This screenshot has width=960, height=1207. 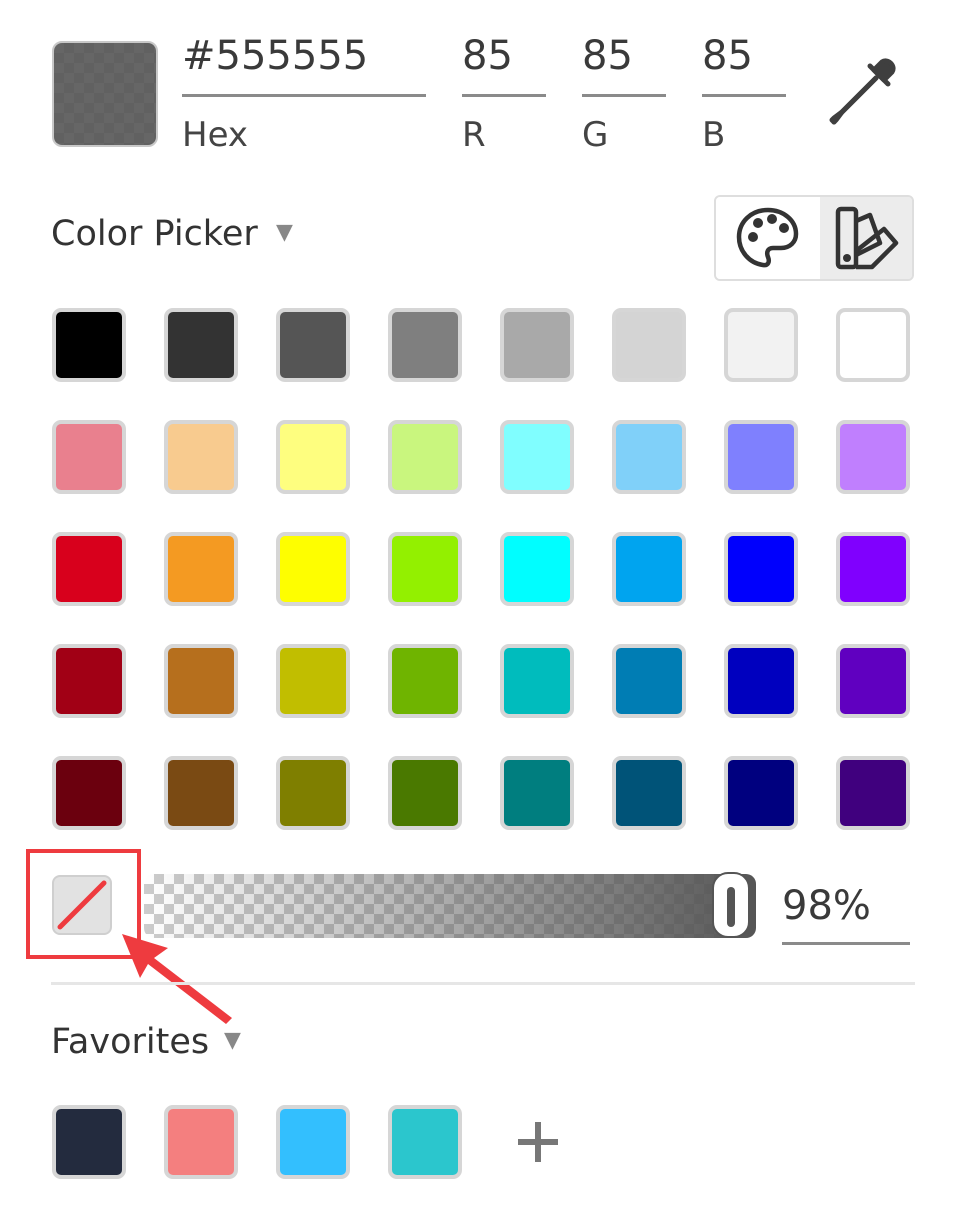 I want to click on g-input: 85, so click(x=607, y=56).